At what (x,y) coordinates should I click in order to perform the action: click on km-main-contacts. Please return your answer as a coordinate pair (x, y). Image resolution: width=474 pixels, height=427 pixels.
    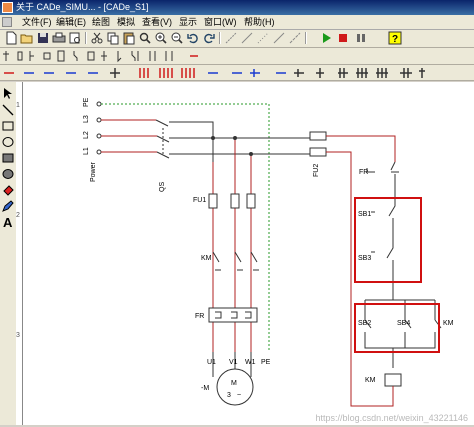
    Looking at the image, I should click on (235, 261).